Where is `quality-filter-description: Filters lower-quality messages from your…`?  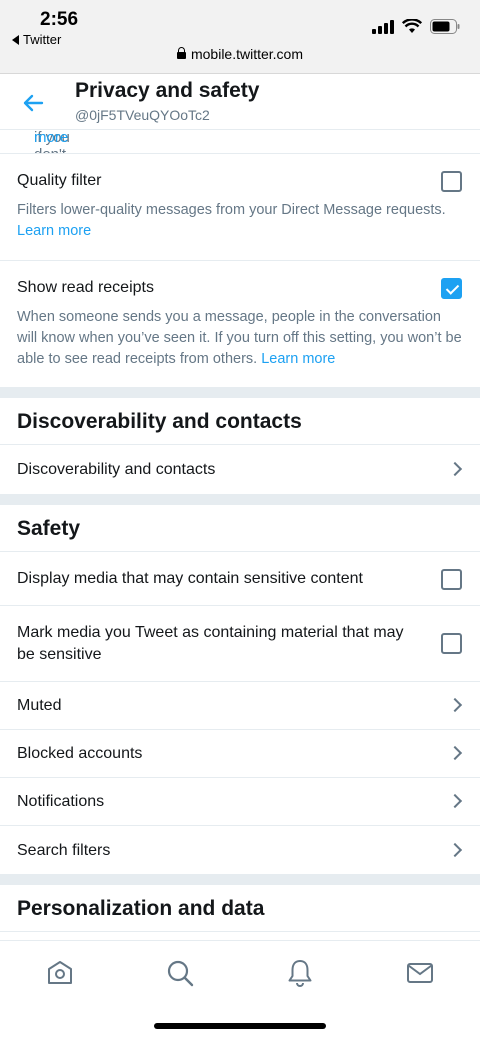
quality-filter-description: Filters lower-quality messages from your… is located at coordinates (231, 220).